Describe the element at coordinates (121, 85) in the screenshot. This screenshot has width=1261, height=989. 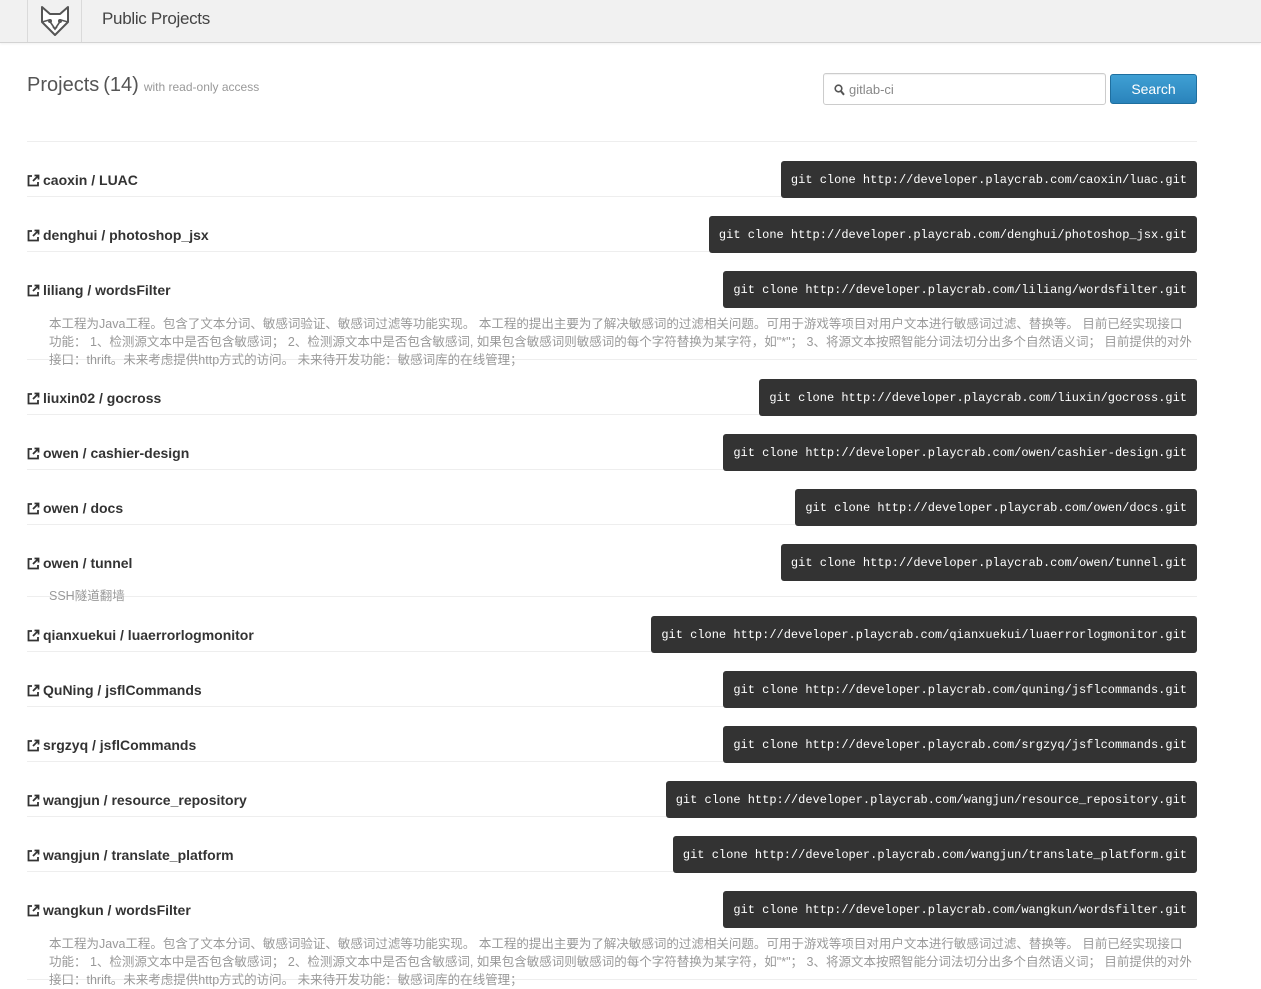
I see `project-count: (14)` at that location.